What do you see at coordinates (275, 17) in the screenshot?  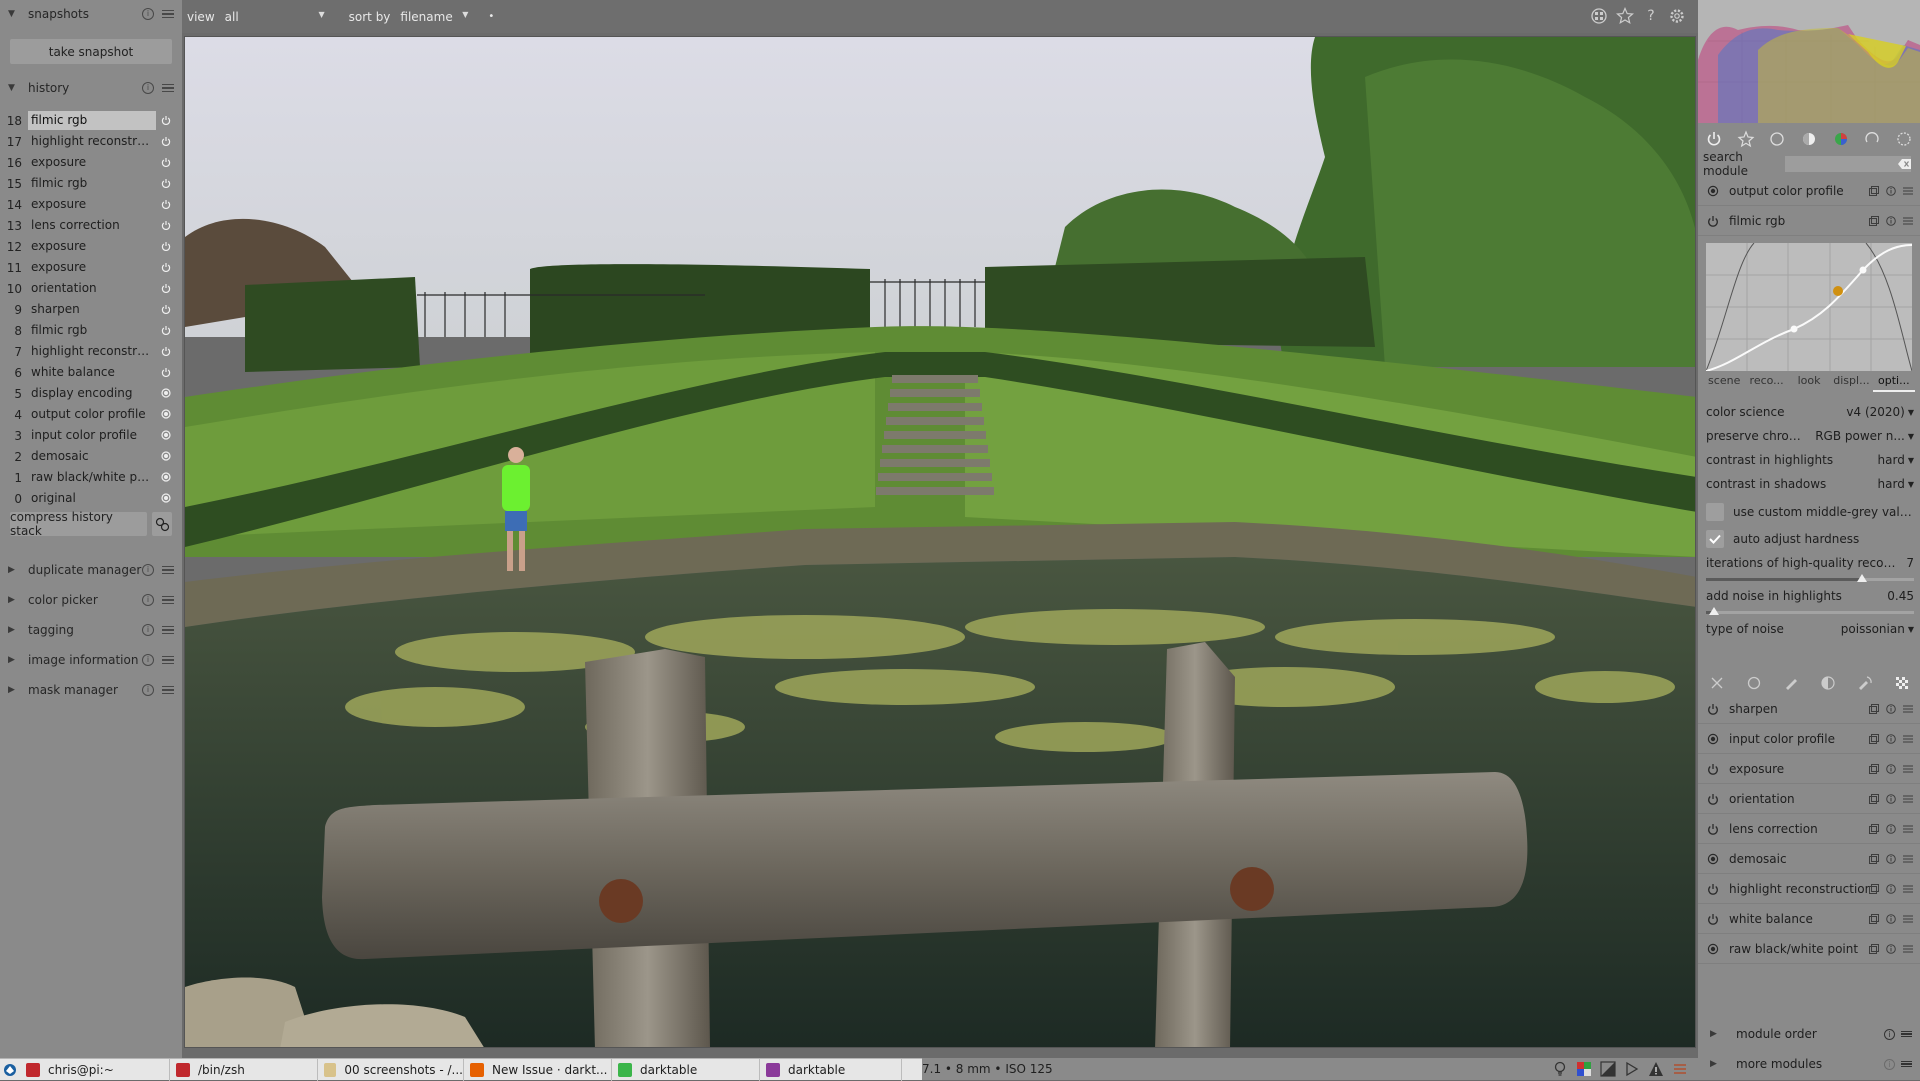 I see `view-select: all ▼` at bounding box center [275, 17].